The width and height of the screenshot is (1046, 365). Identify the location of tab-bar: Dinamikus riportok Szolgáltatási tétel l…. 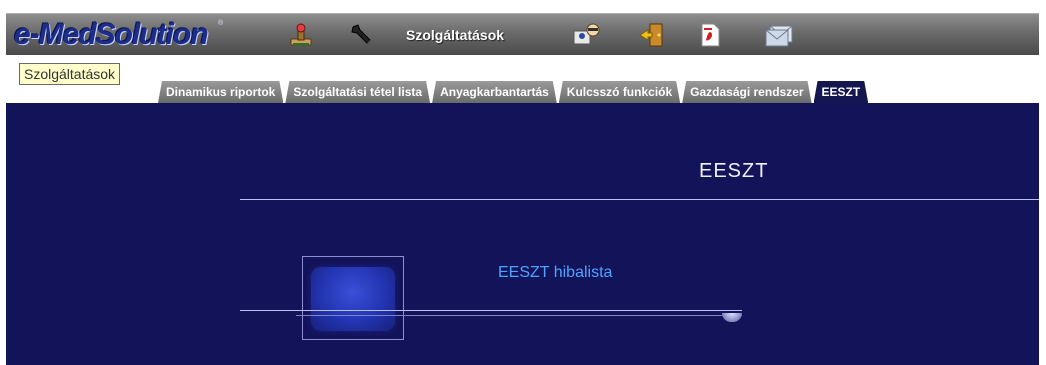
(514, 92).